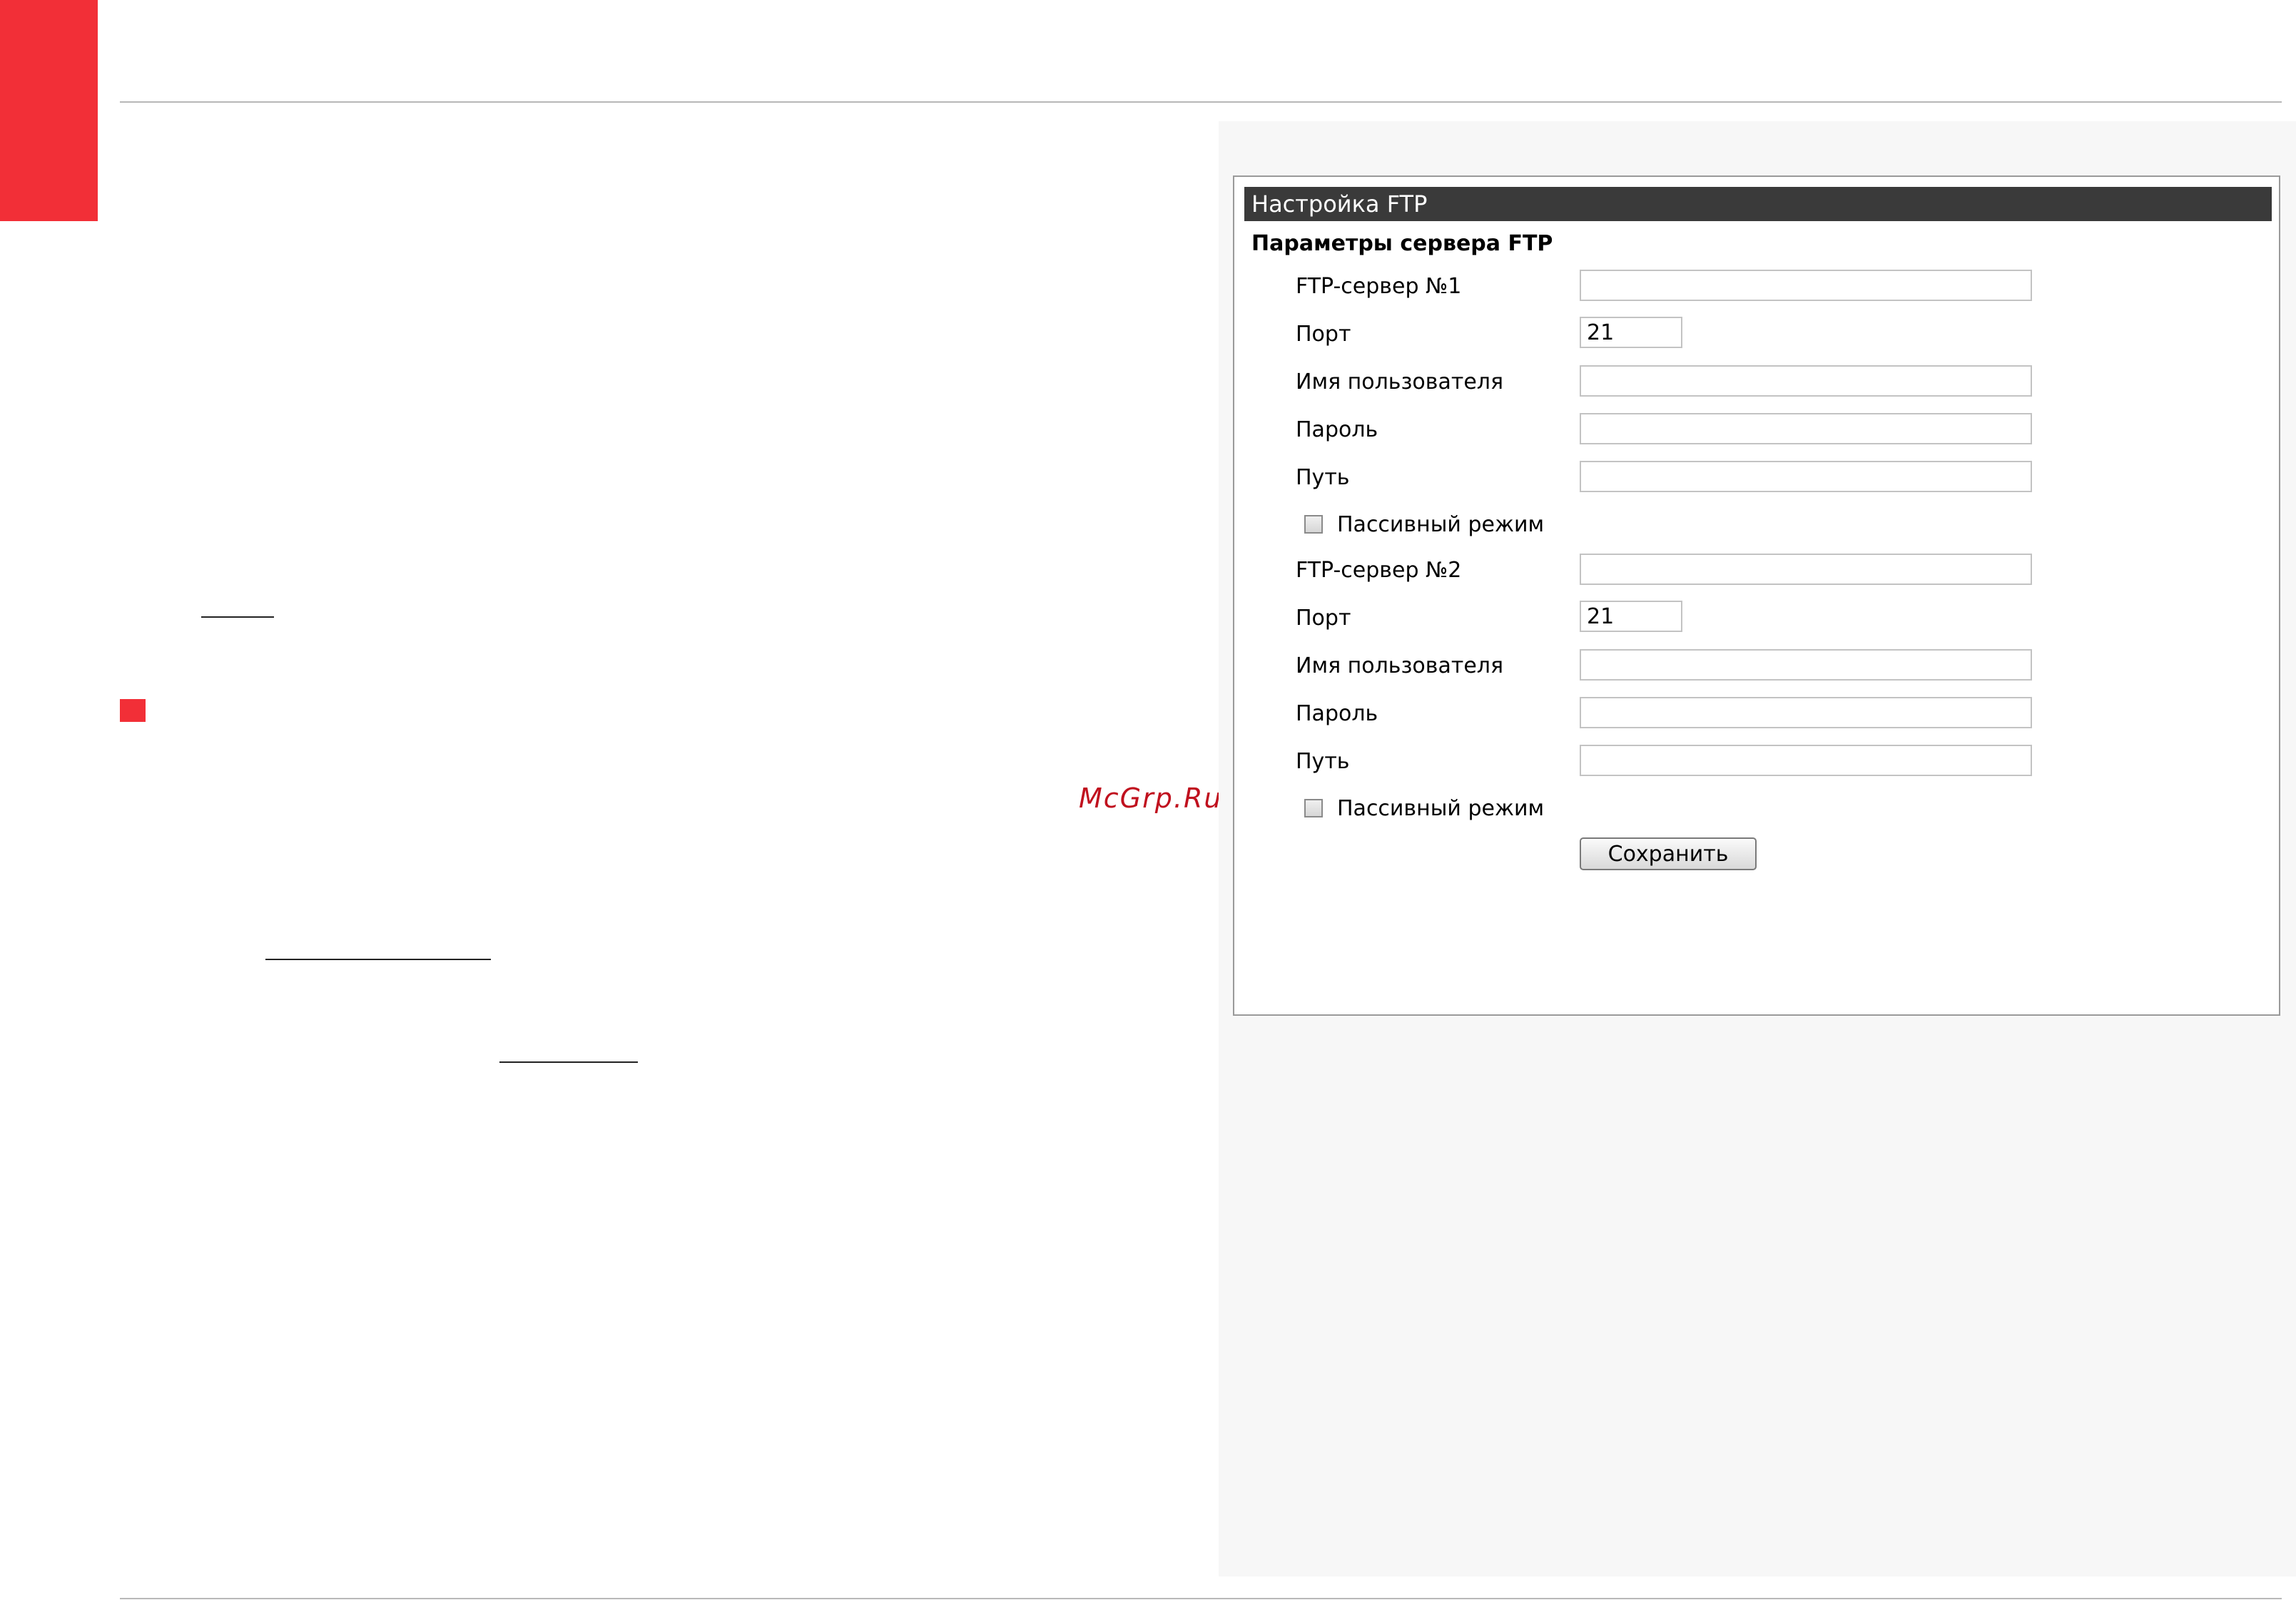 The height and width of the screenshot is (1600, 2296). What do you see at coordinates (1806, 760) in the screenshot?
I see `path-2-input` at bounding box center [1806, 760].